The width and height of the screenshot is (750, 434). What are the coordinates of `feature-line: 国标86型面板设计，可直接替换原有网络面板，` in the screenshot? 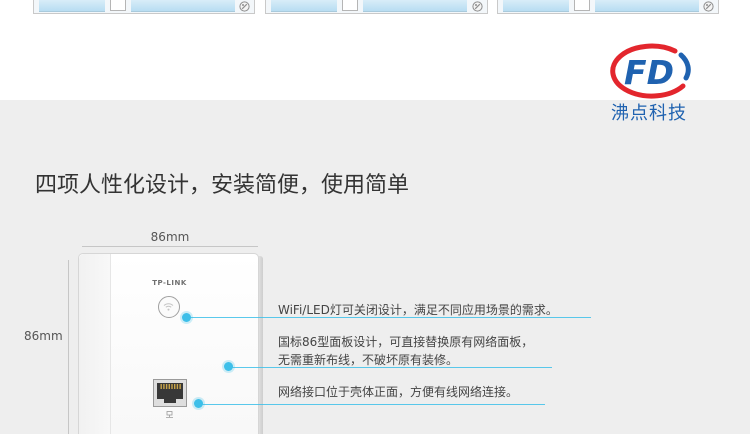 It's located at (406, 342).